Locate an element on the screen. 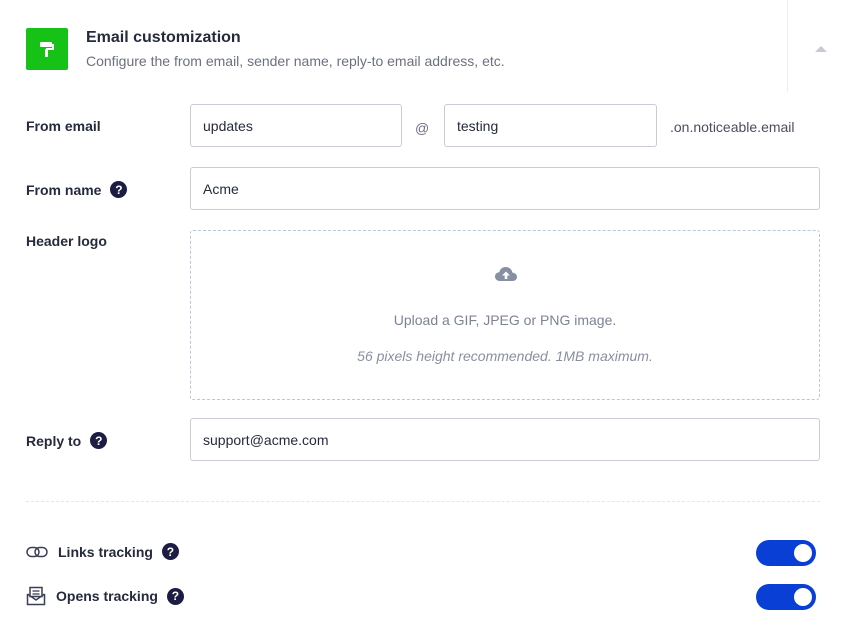 Image resolution: width=849 pixels, height=636 pixels. section-divider is located at coordinates (423, 501).